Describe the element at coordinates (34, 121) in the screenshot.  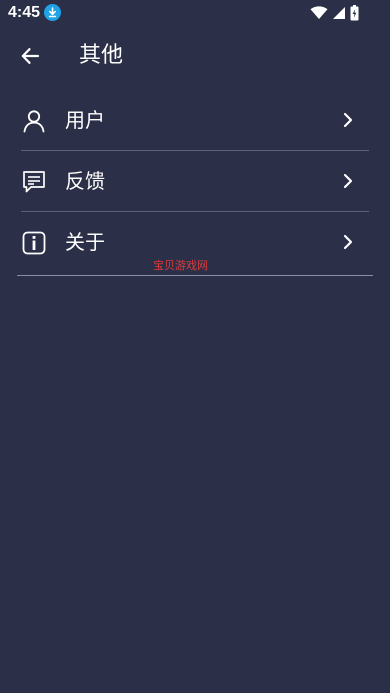
I see `user-icon` at that location.